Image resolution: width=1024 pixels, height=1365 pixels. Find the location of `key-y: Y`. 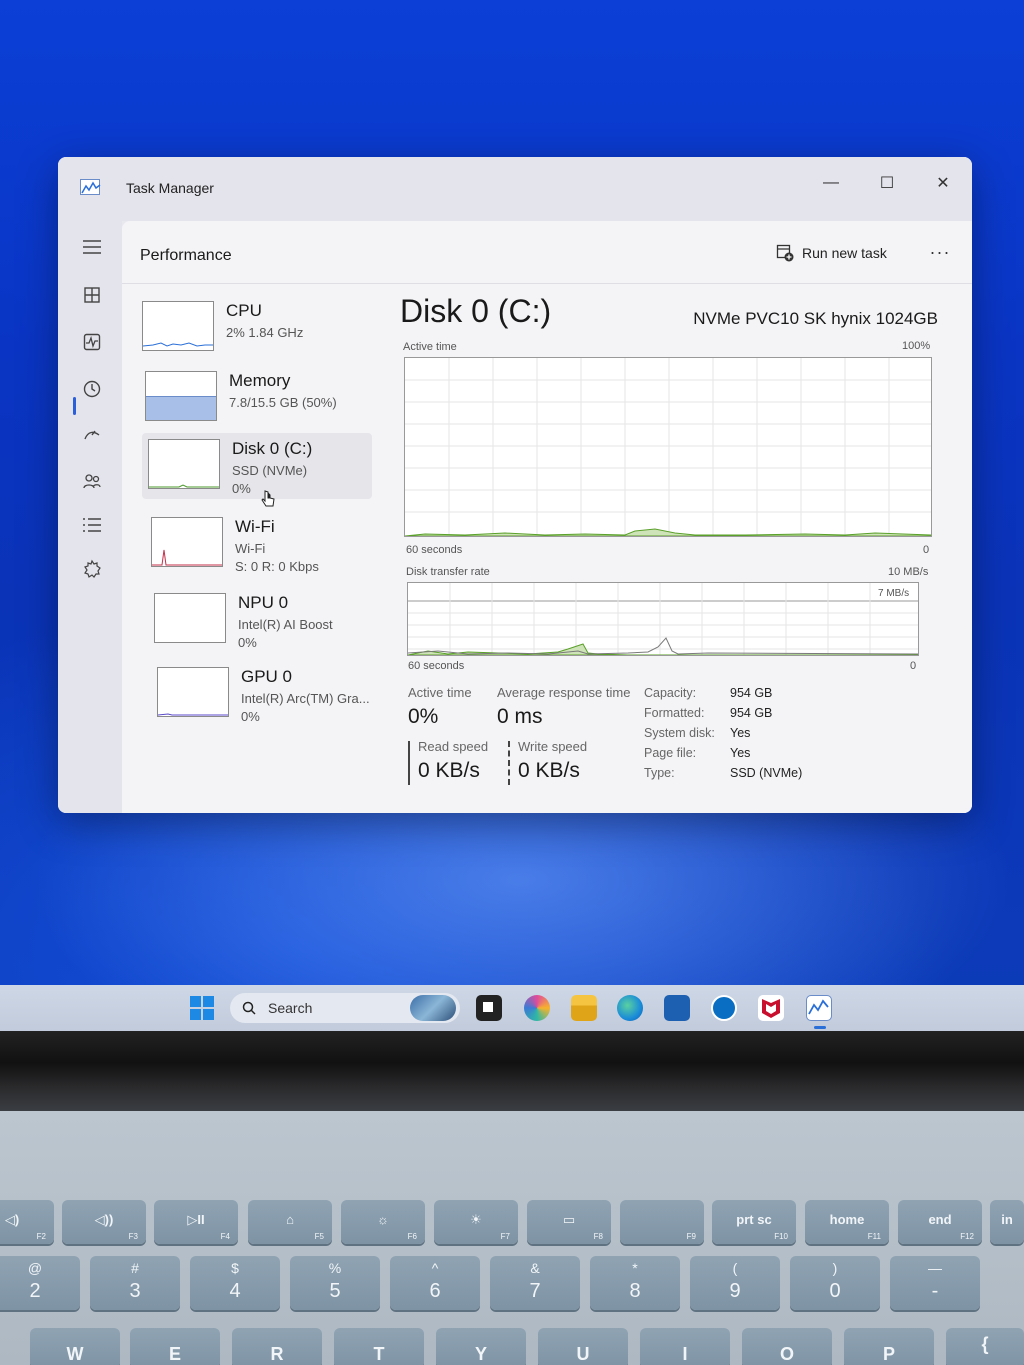

key-y: Y is located at coordinates (481, 1346).